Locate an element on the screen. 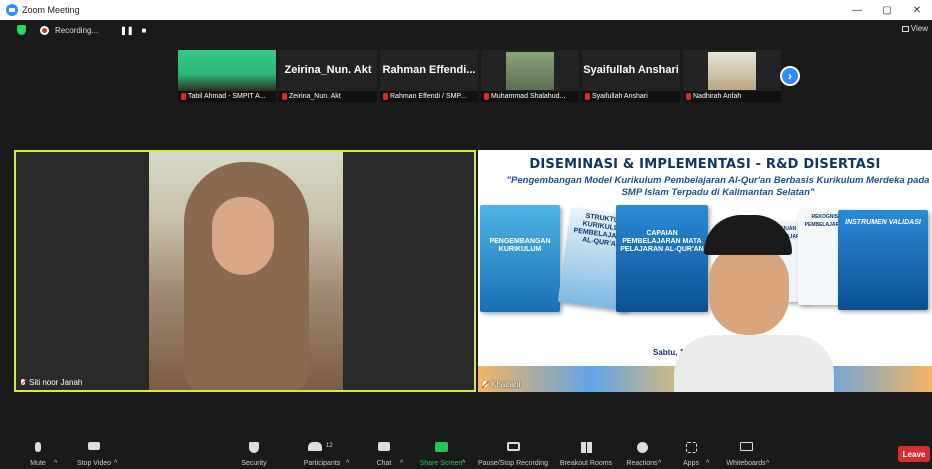  presenter-name-tag: Khairani is located at coordinates (501, 384).